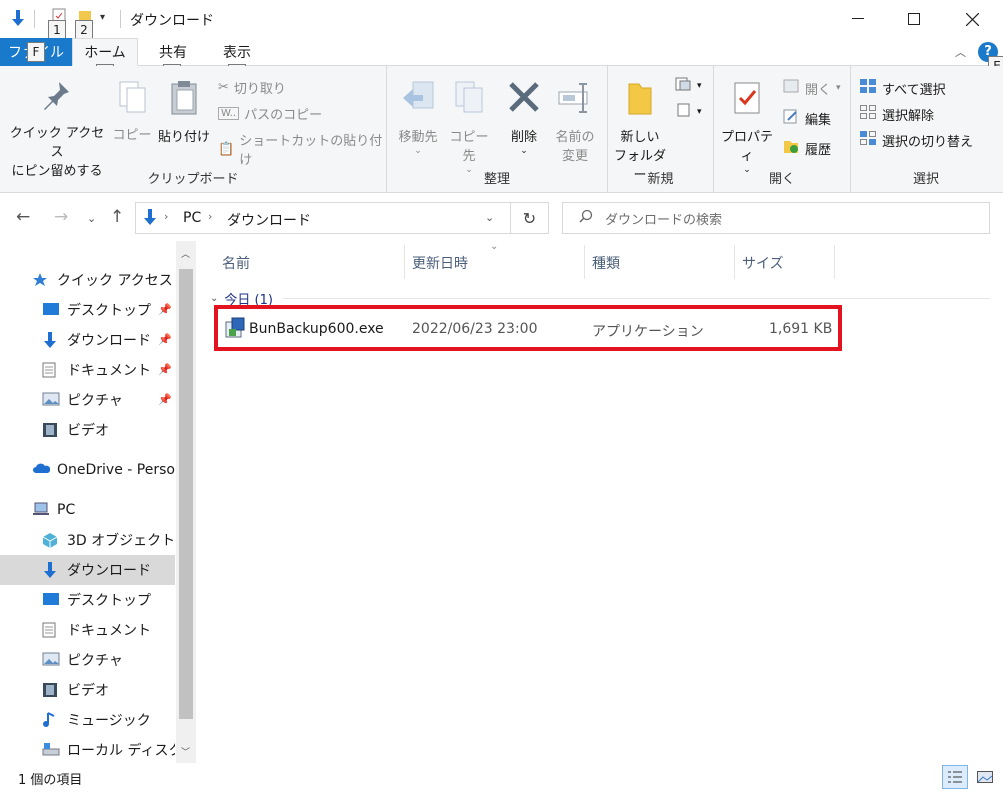 This screenshot has width=1003, height=807. What do you see at coordinates (87, 570) in the screenshot?
I see `nav-pc-downloads: ダウンロード` at bounding box center [87, 570].